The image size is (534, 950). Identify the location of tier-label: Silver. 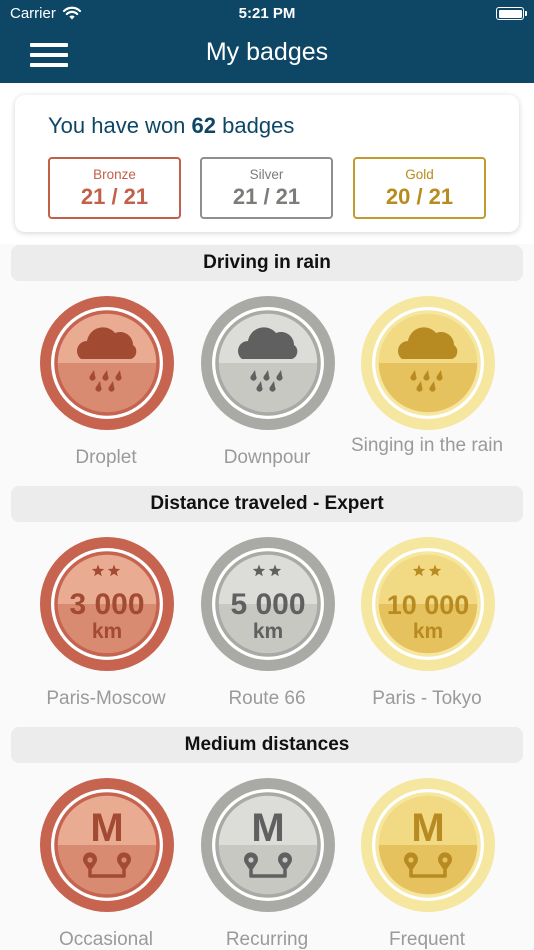
(266, 174).